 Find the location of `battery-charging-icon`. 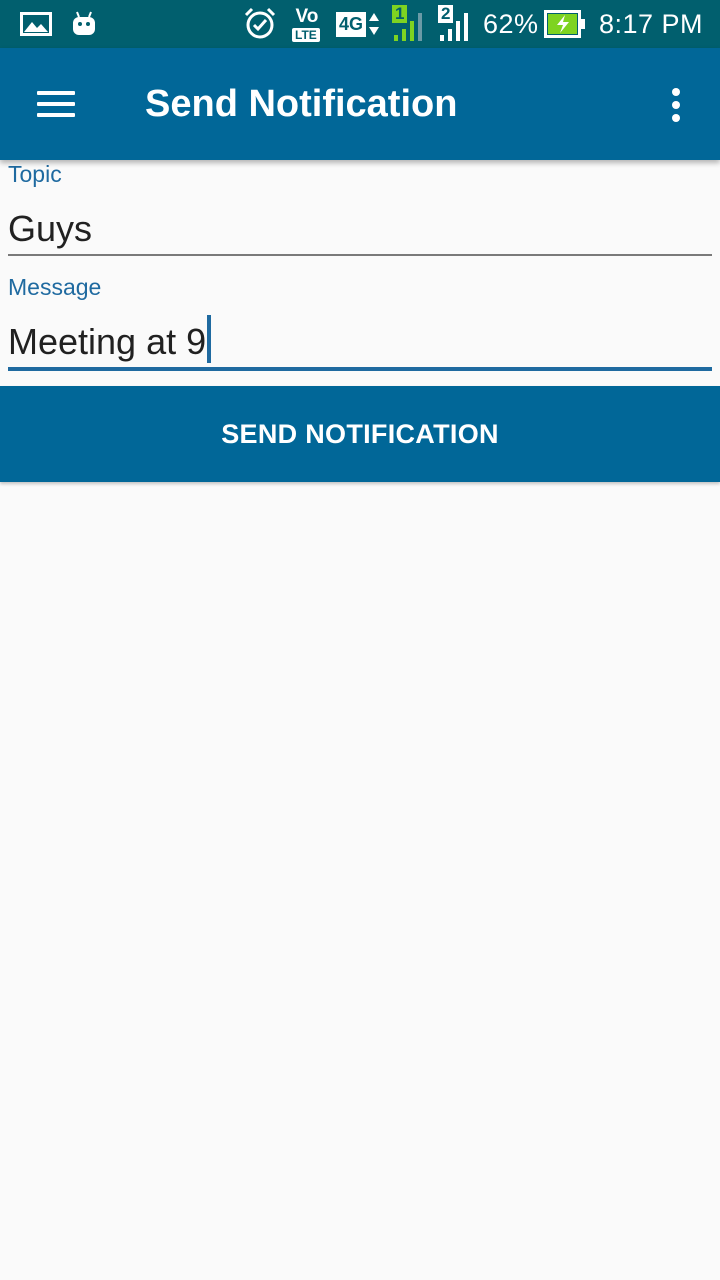

battery-charging-icon is located at coordinates (565, 24).